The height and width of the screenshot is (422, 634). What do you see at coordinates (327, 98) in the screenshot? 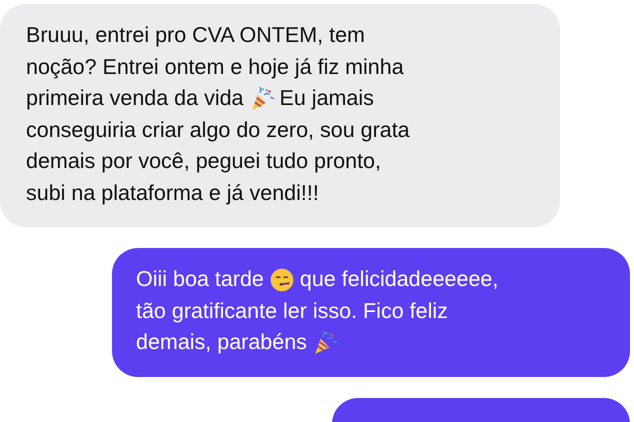
I see `message-text: Eu jamais` at bounding box center [327, 98].